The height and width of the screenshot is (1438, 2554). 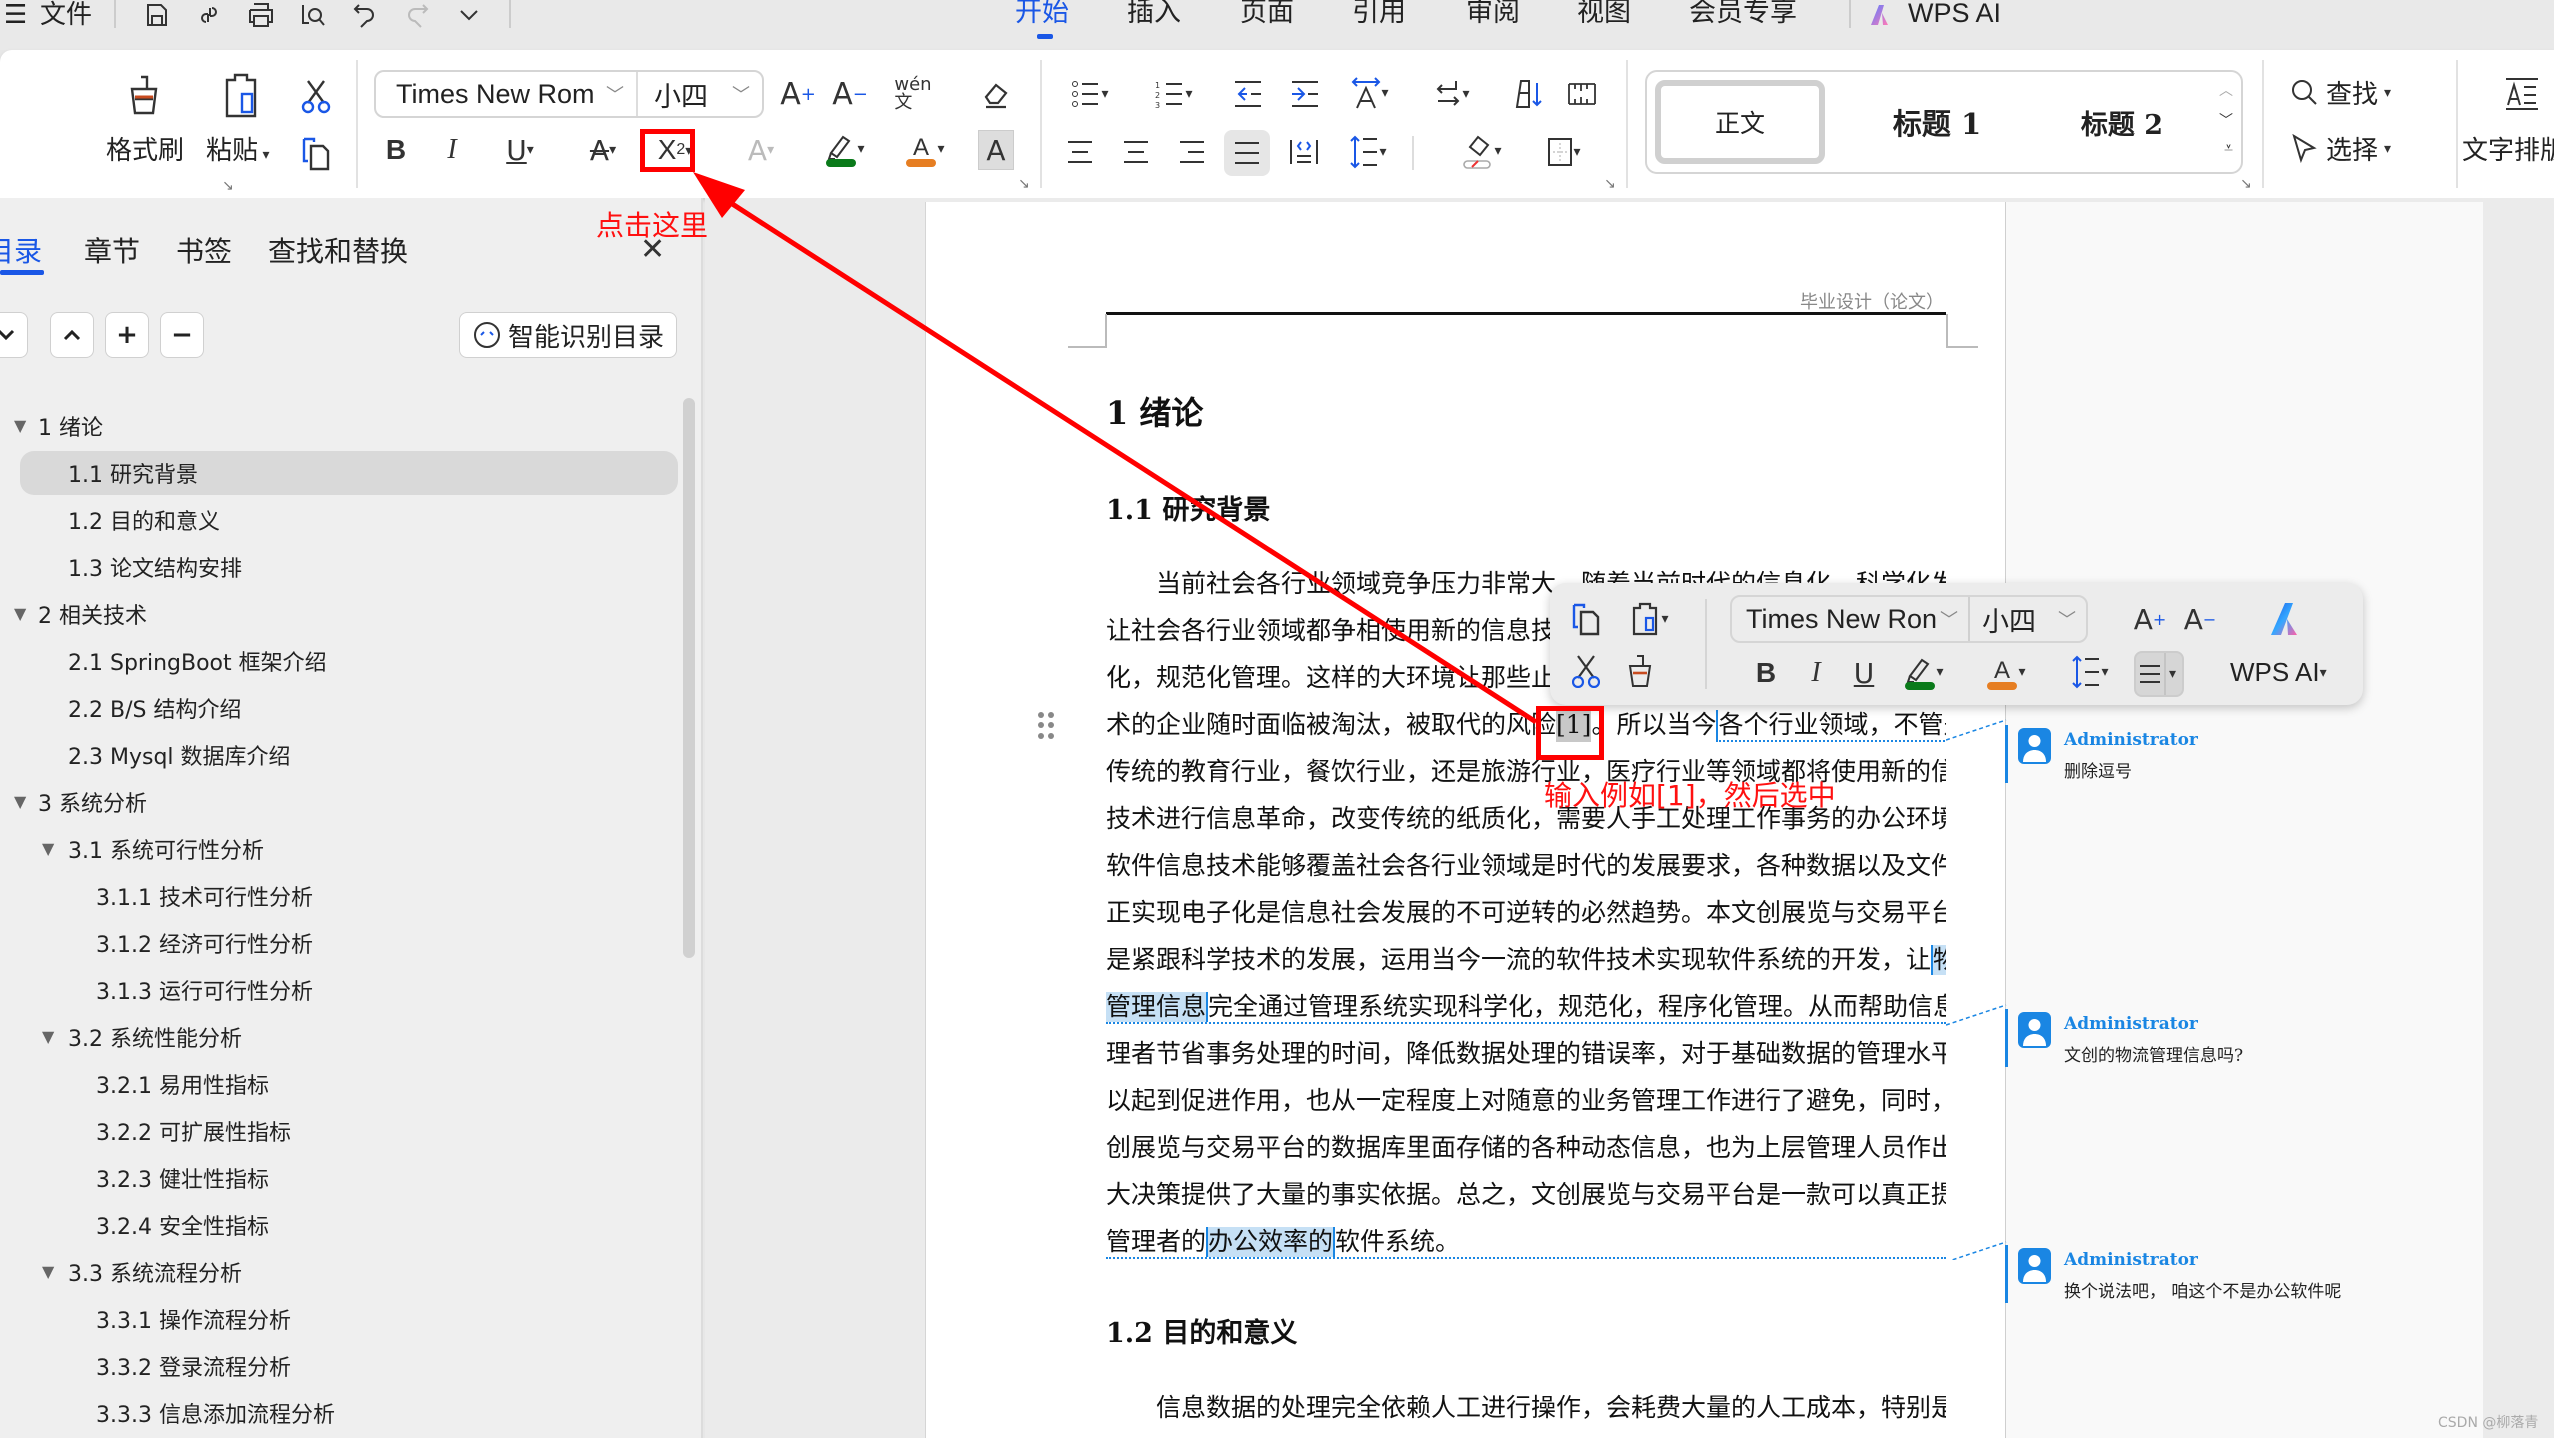 I want to click on clipboard-dialog-launcher-icon: ↘, so click(x=228, y=186).